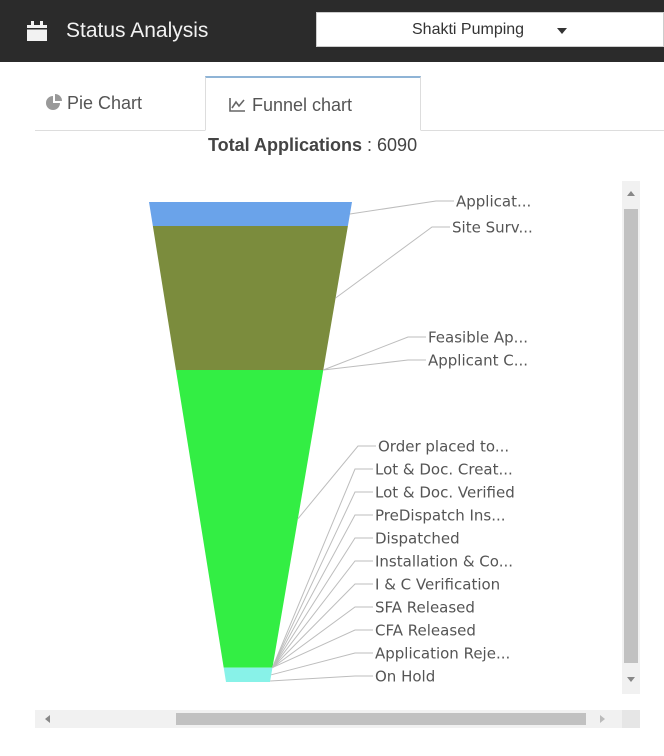 The height and width of the screenshot is (756, 664). What do you see at coordinates (105, 103) in the screenshot?
I see `tab-pie-chart-label: Pie Chart` at bounding box center [105, 103].